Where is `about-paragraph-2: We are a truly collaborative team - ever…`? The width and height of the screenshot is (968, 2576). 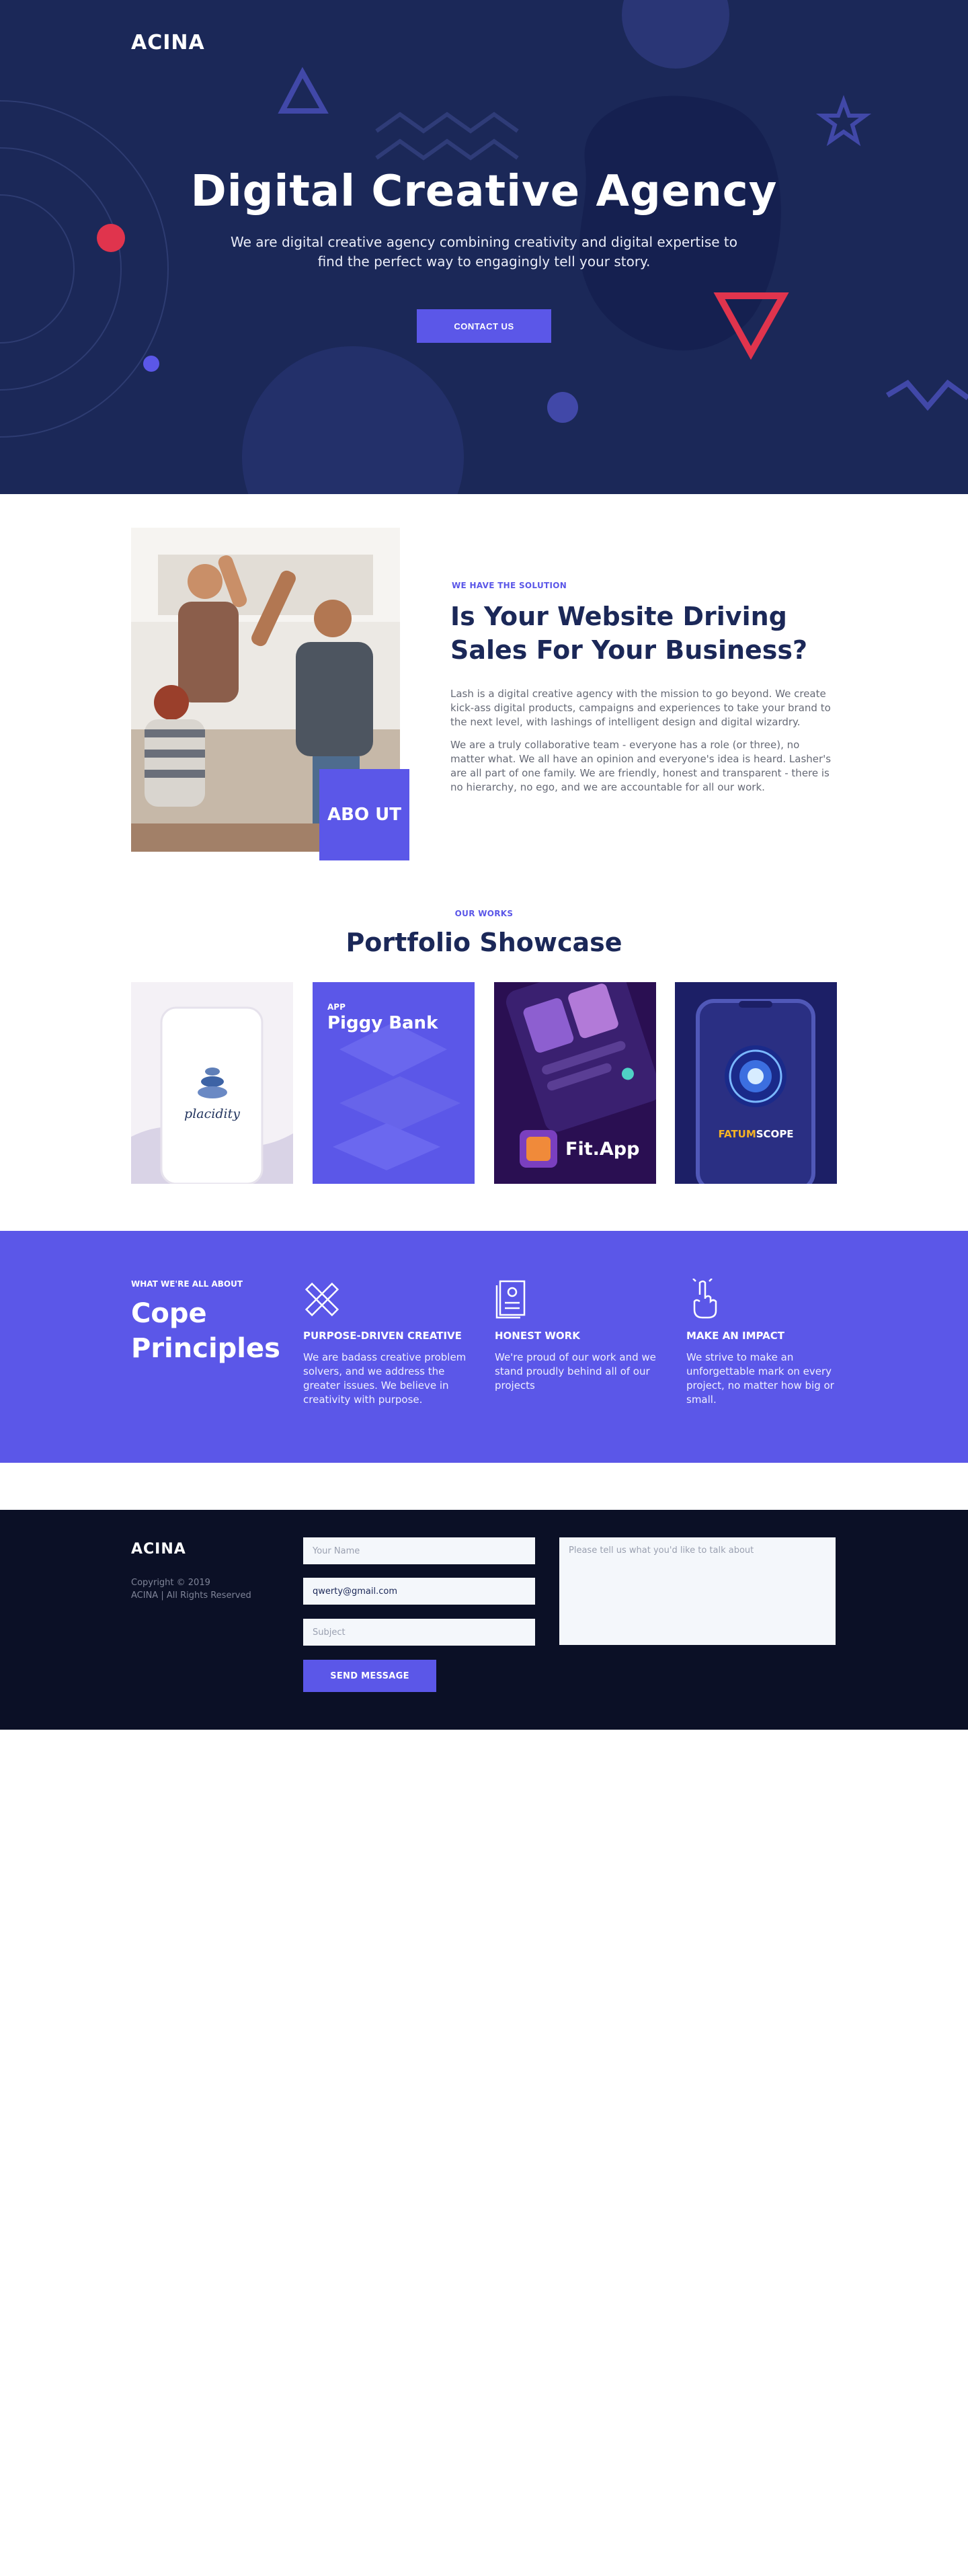
about-paragraph-2: We are a truly collaborative team - ever… is located at coordinates (641, 766).